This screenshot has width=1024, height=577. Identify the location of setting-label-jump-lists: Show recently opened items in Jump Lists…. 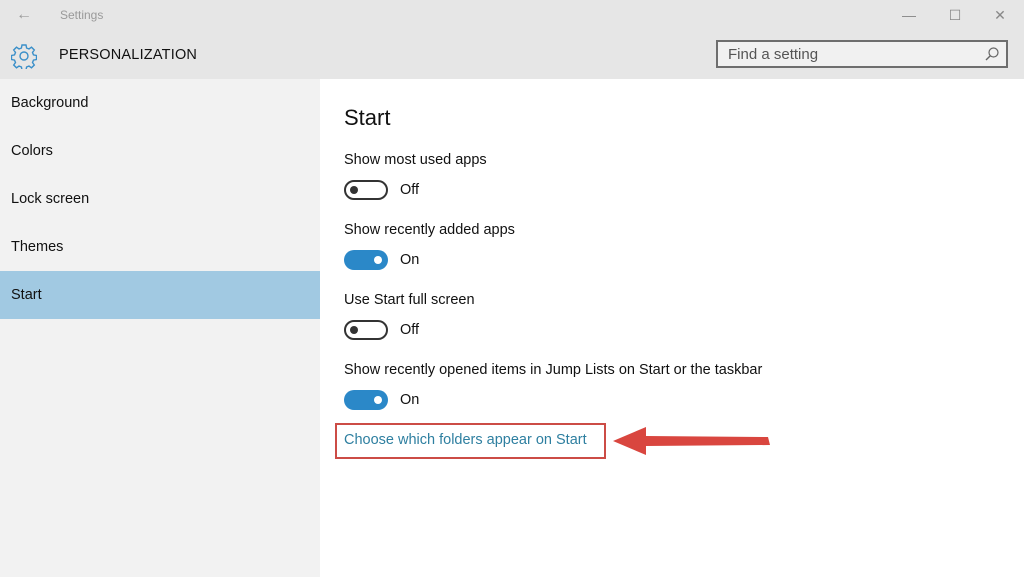
(553, 370).